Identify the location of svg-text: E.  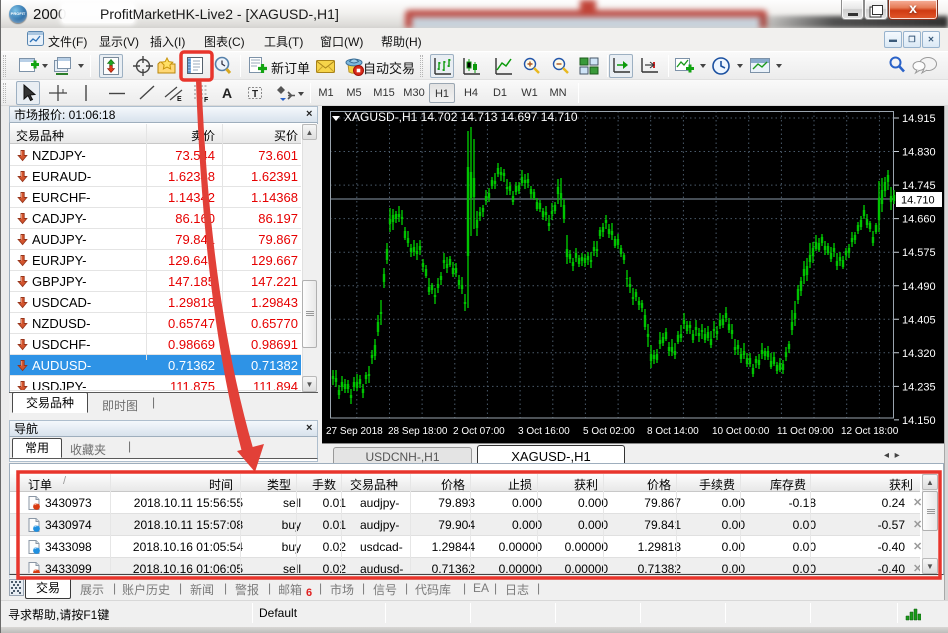
(179, 99).